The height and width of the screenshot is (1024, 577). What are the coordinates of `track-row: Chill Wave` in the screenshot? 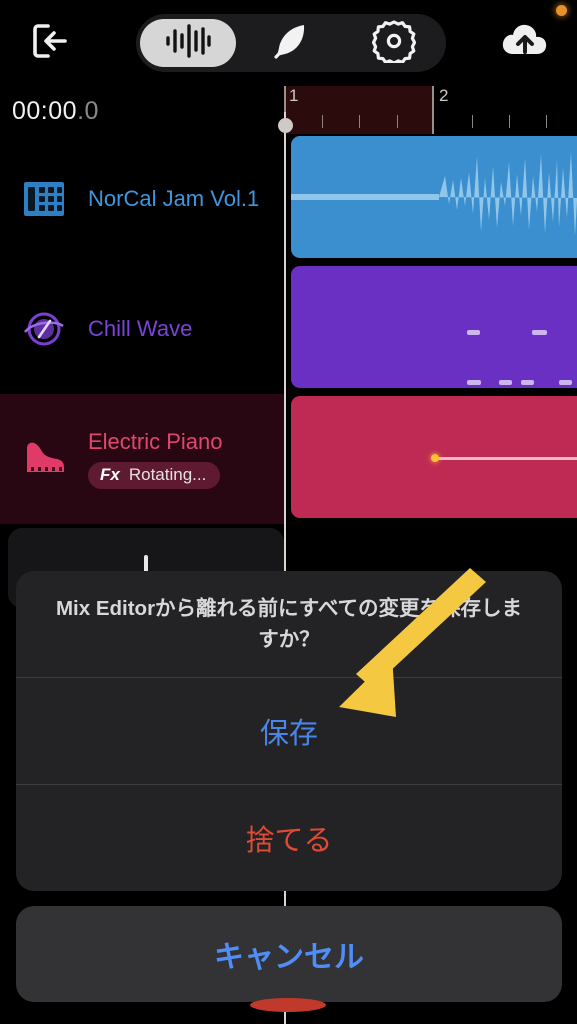 It's located at (142, 329).